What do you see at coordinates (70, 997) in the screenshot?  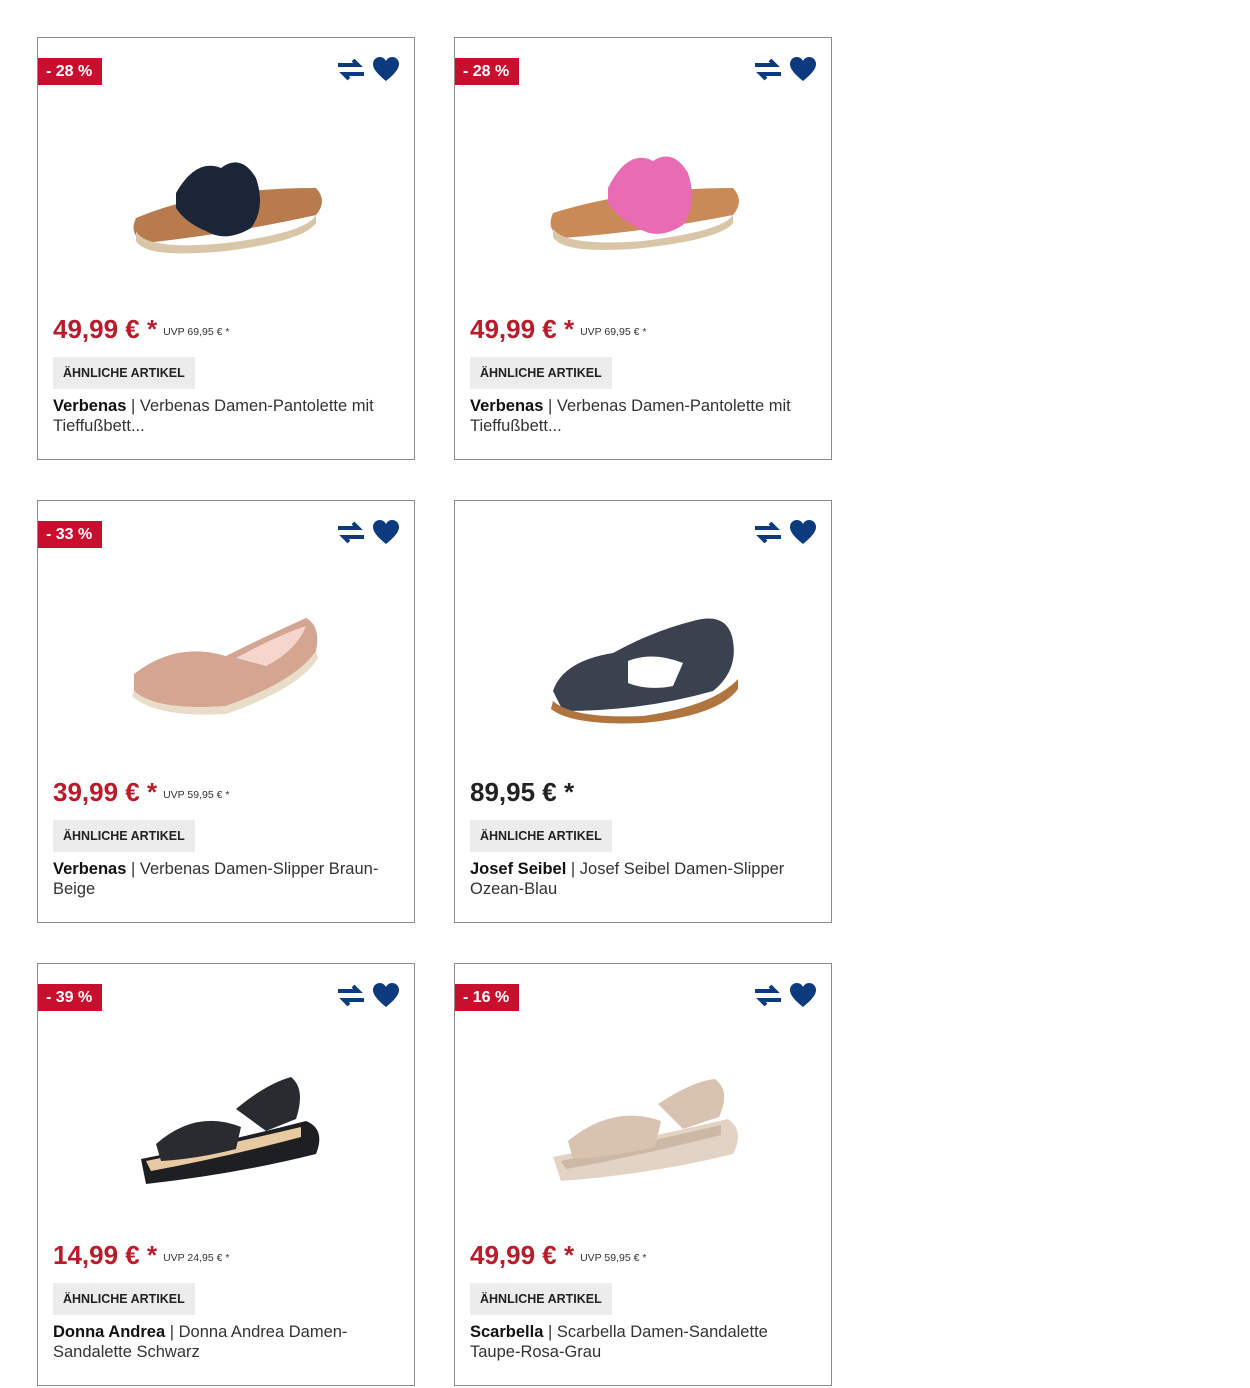 I see `discount-badge: - 39 %` at bounding box center [70, 997].